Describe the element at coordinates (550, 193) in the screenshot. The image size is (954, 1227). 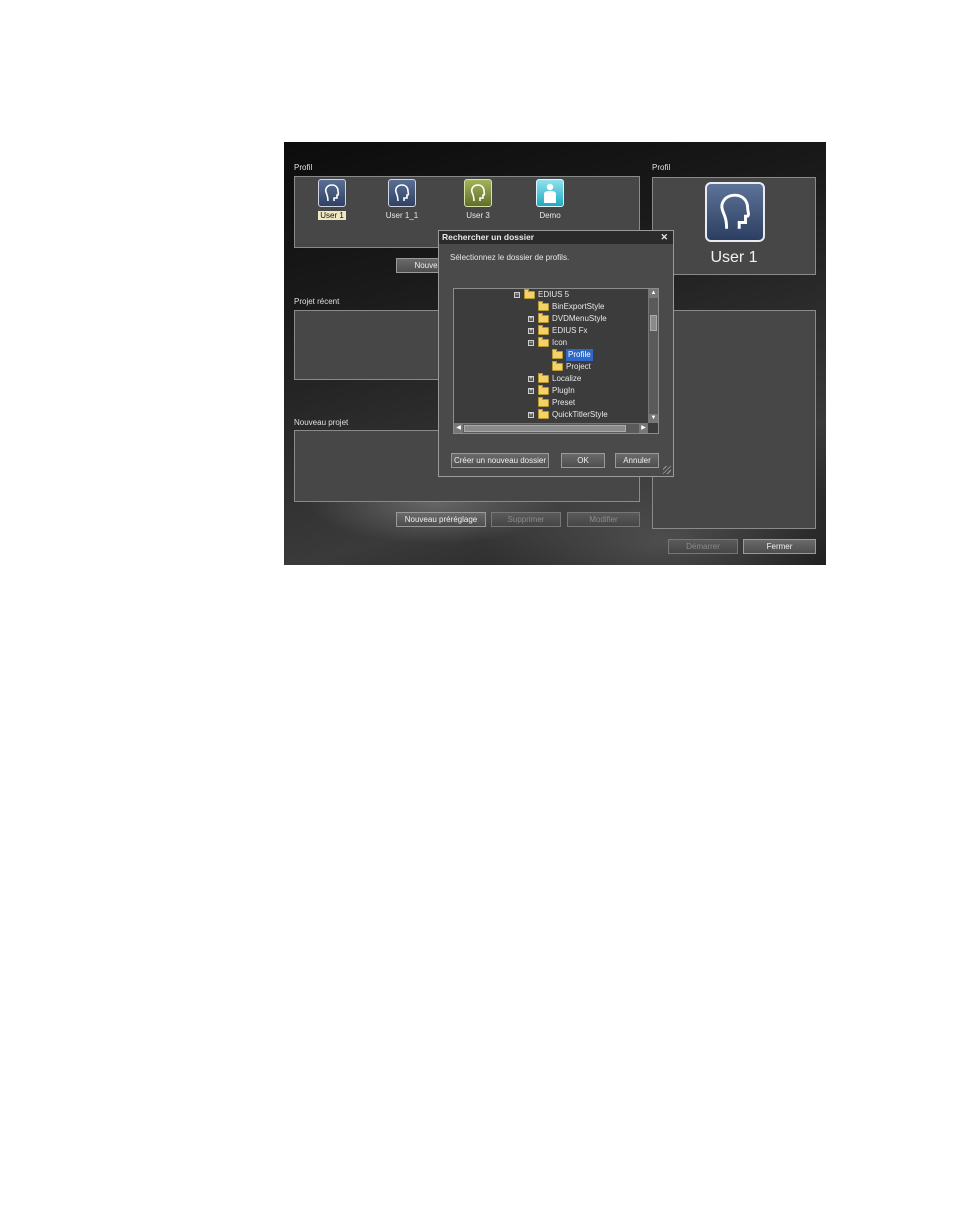
I see `person-icon` at that location.